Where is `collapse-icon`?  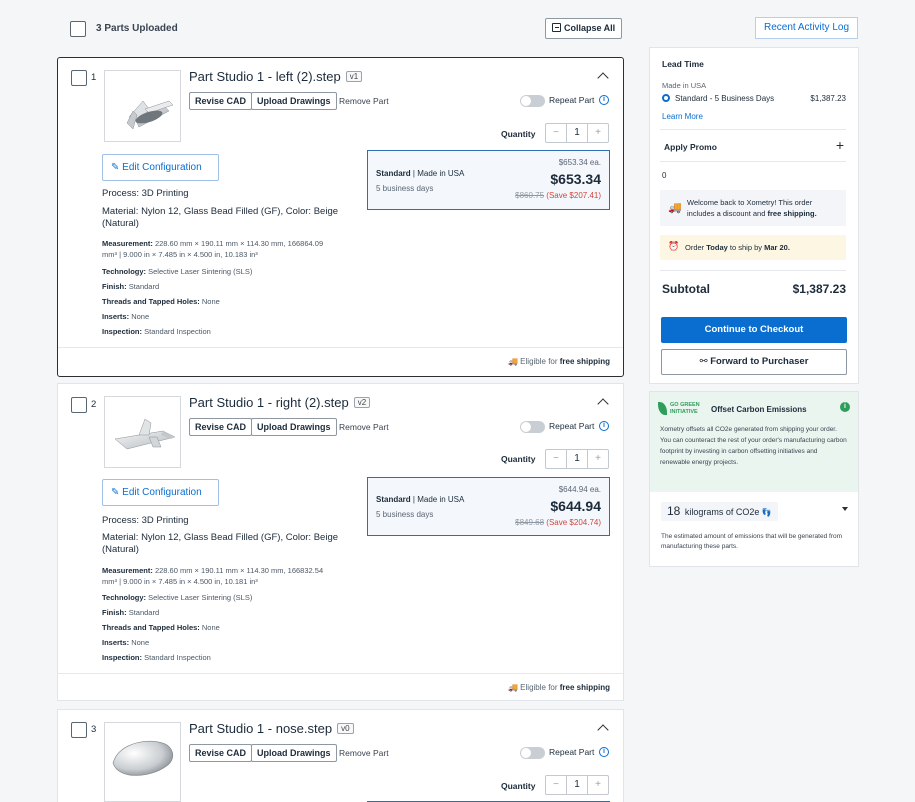 collapse-icon is located at coordinates (556, 27).